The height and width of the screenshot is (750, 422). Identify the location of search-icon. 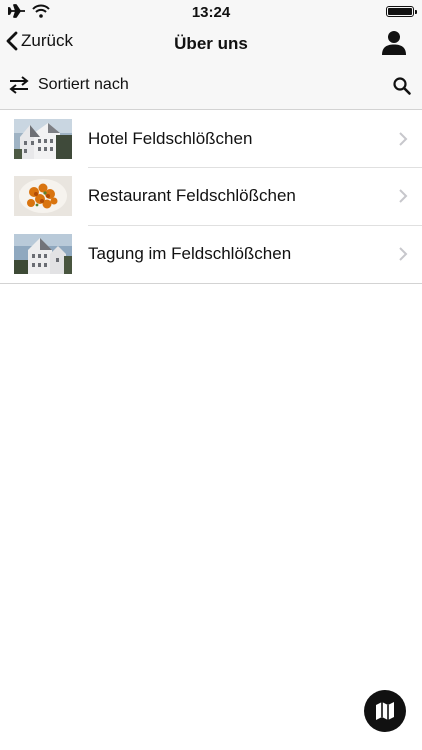
(402, 86).